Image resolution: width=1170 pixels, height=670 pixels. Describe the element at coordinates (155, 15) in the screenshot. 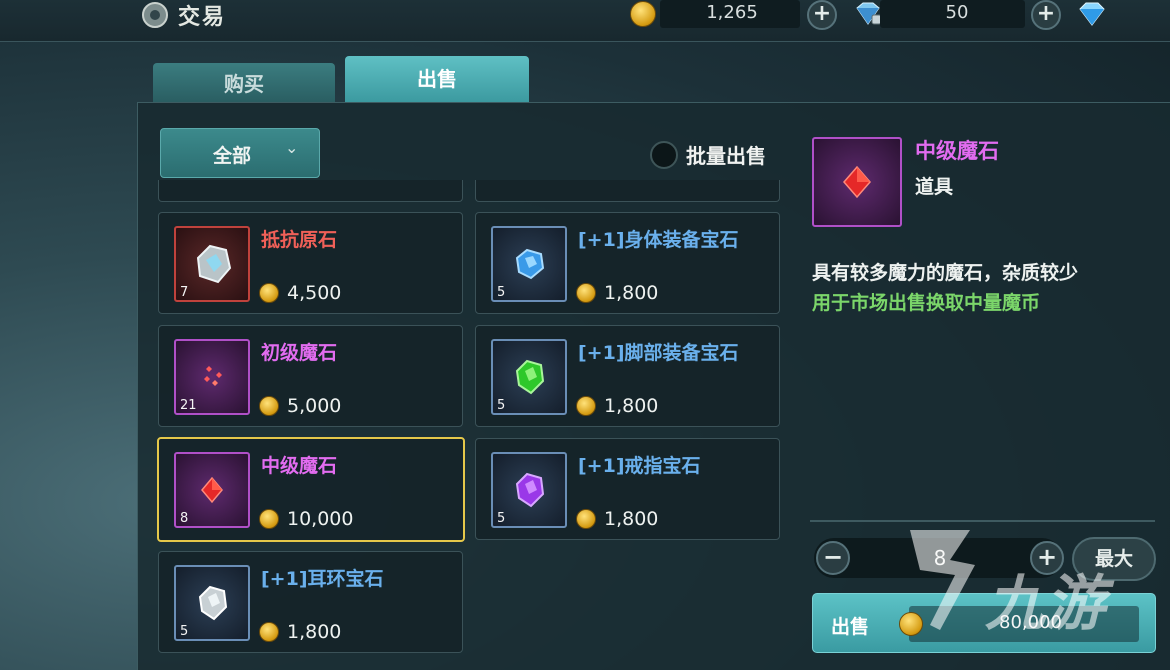

I see `trade-icon` at that location.